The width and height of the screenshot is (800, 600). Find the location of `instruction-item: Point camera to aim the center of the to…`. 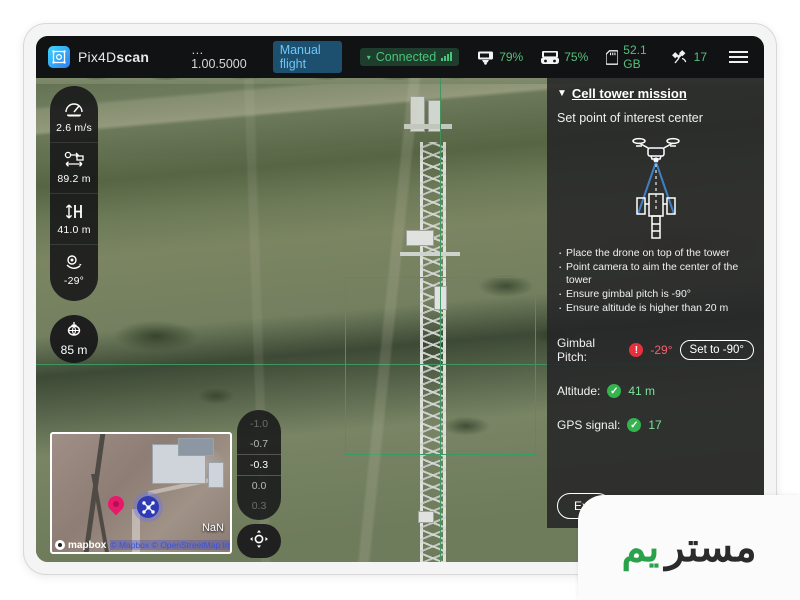

instruction-item: Point camera to aim the center of the to… is located at coordinates (655, 273).